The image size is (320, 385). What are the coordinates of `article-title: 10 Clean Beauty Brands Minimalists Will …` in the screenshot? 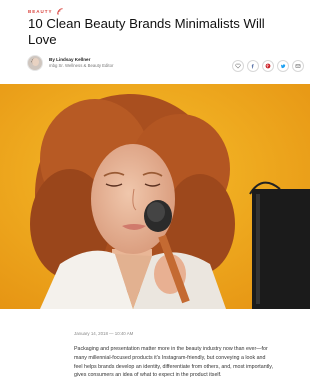 It's located at (146, 31).